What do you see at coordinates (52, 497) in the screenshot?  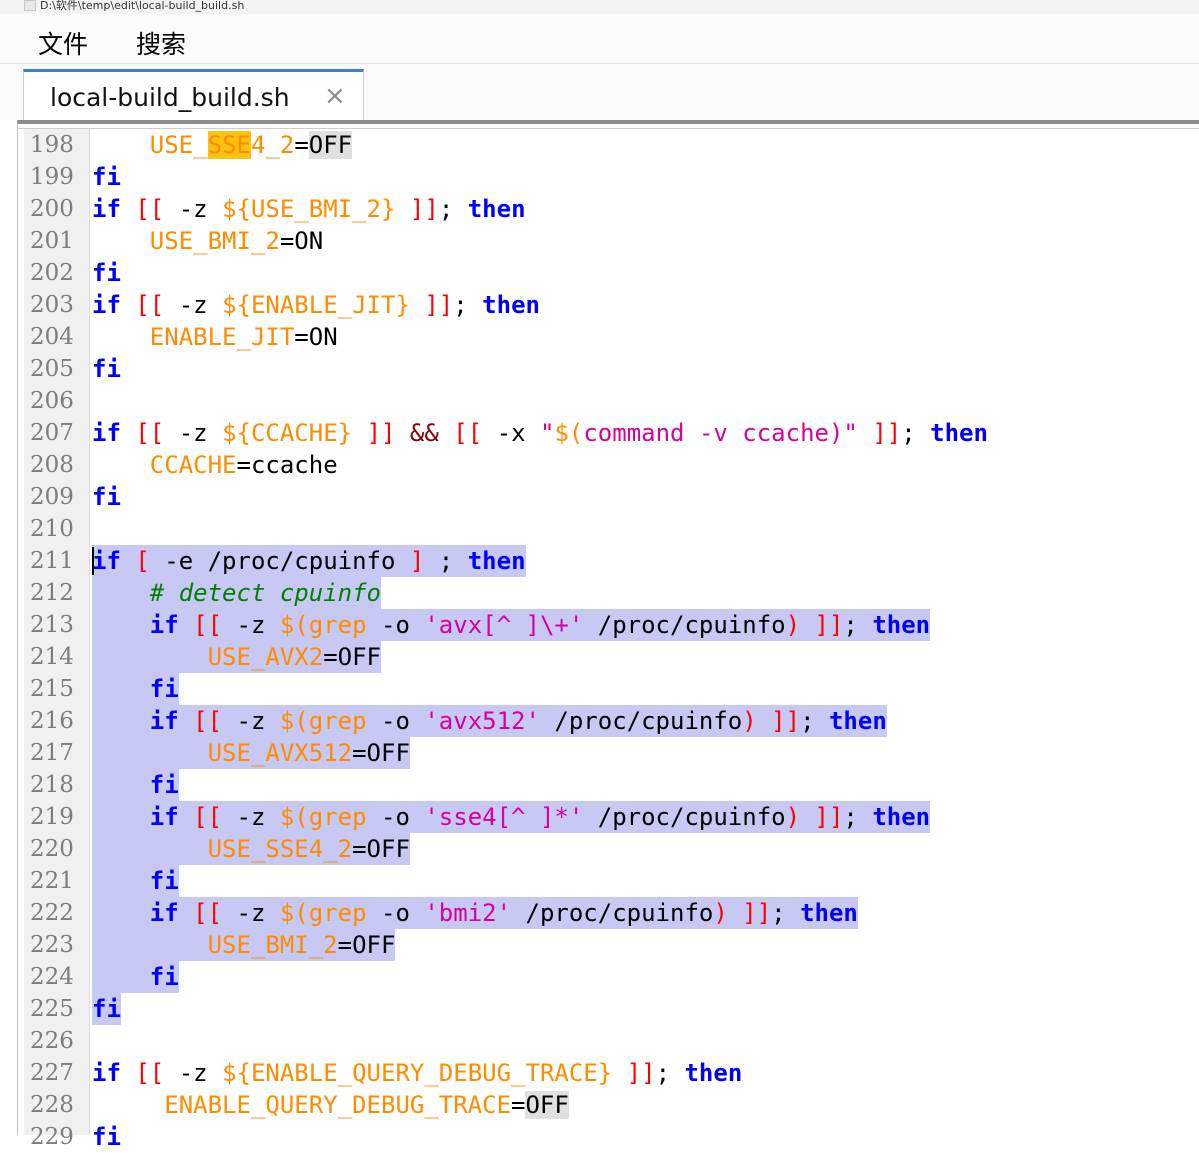 I see `line-number: 209` at bounding box center [52, 497].